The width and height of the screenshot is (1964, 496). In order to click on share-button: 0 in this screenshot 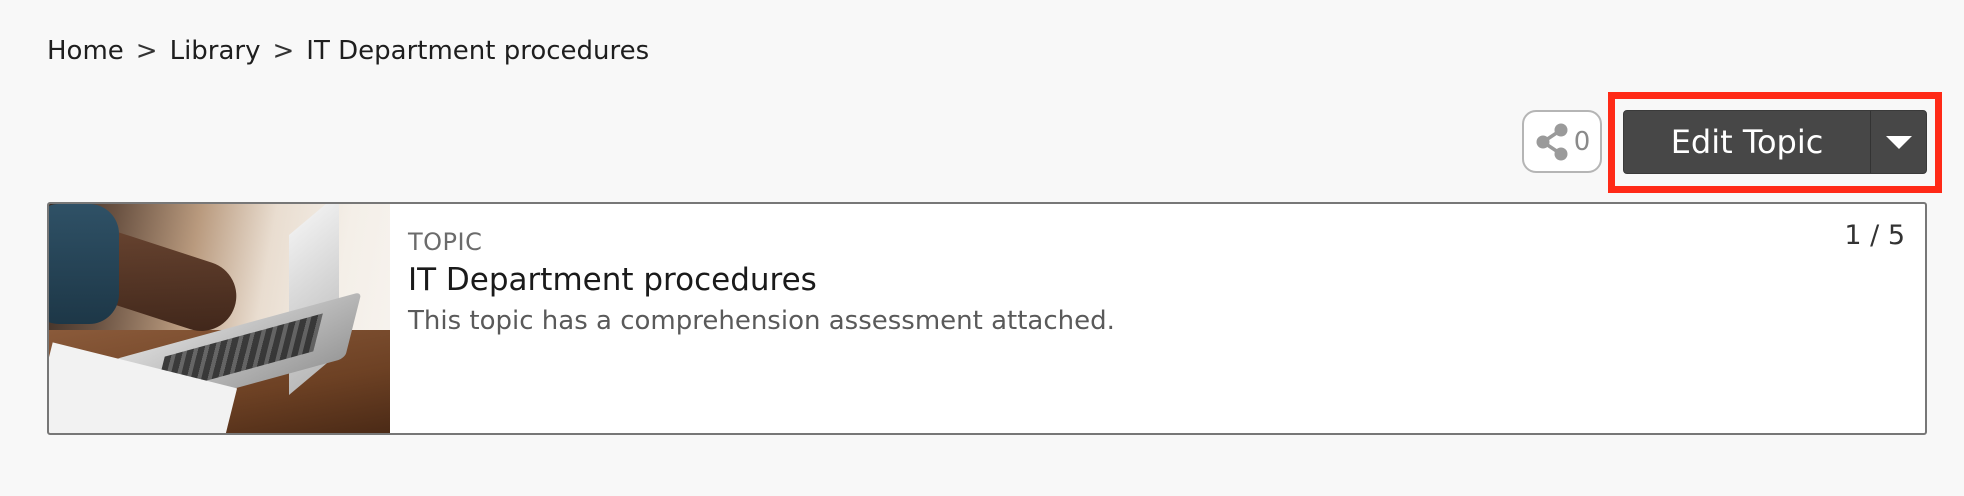, I will do `click(1562, 141)`.